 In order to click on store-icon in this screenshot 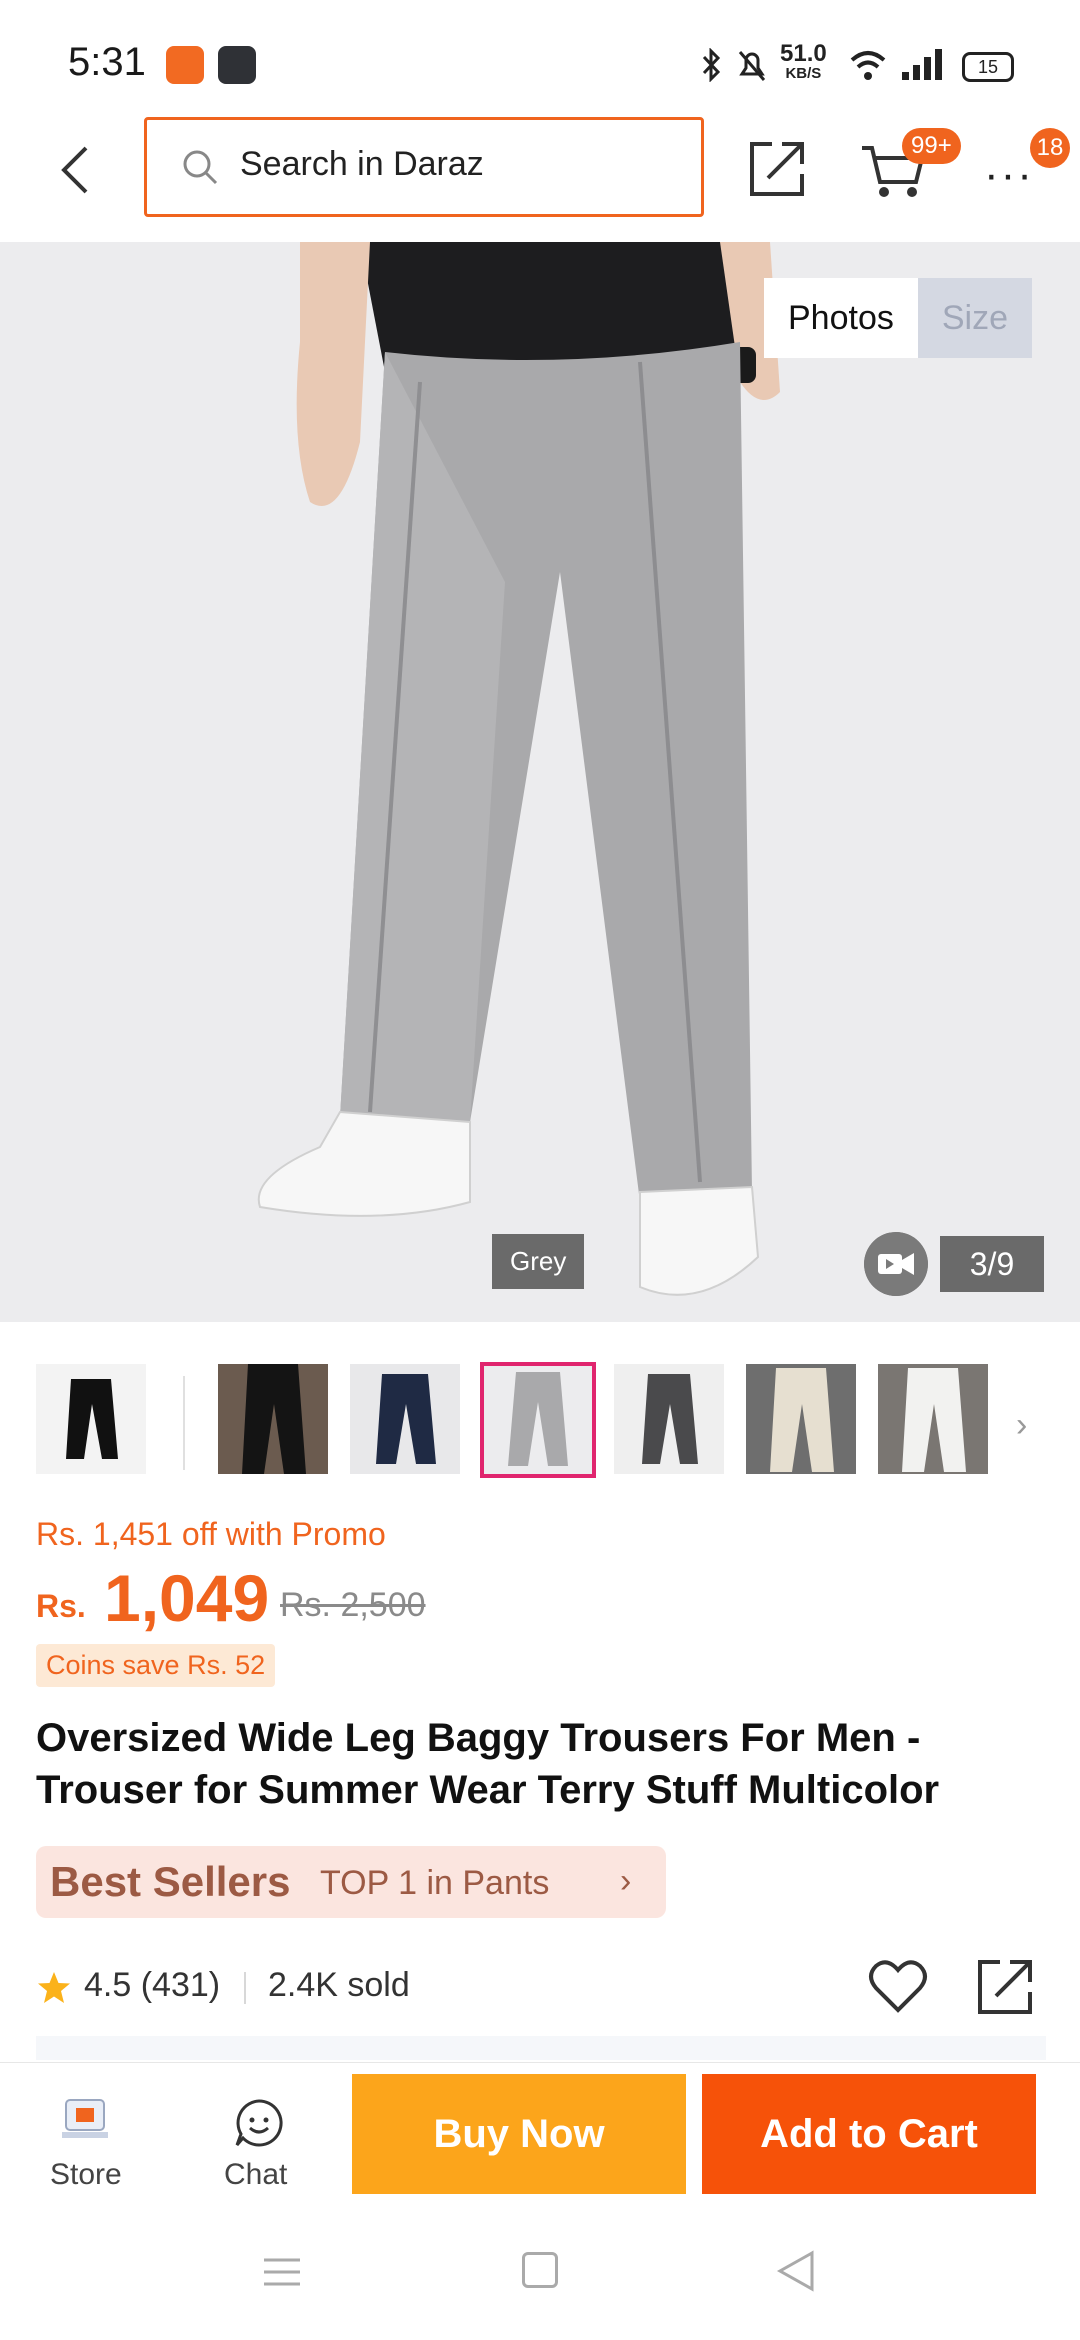, I will do `click(85, 2119)`.